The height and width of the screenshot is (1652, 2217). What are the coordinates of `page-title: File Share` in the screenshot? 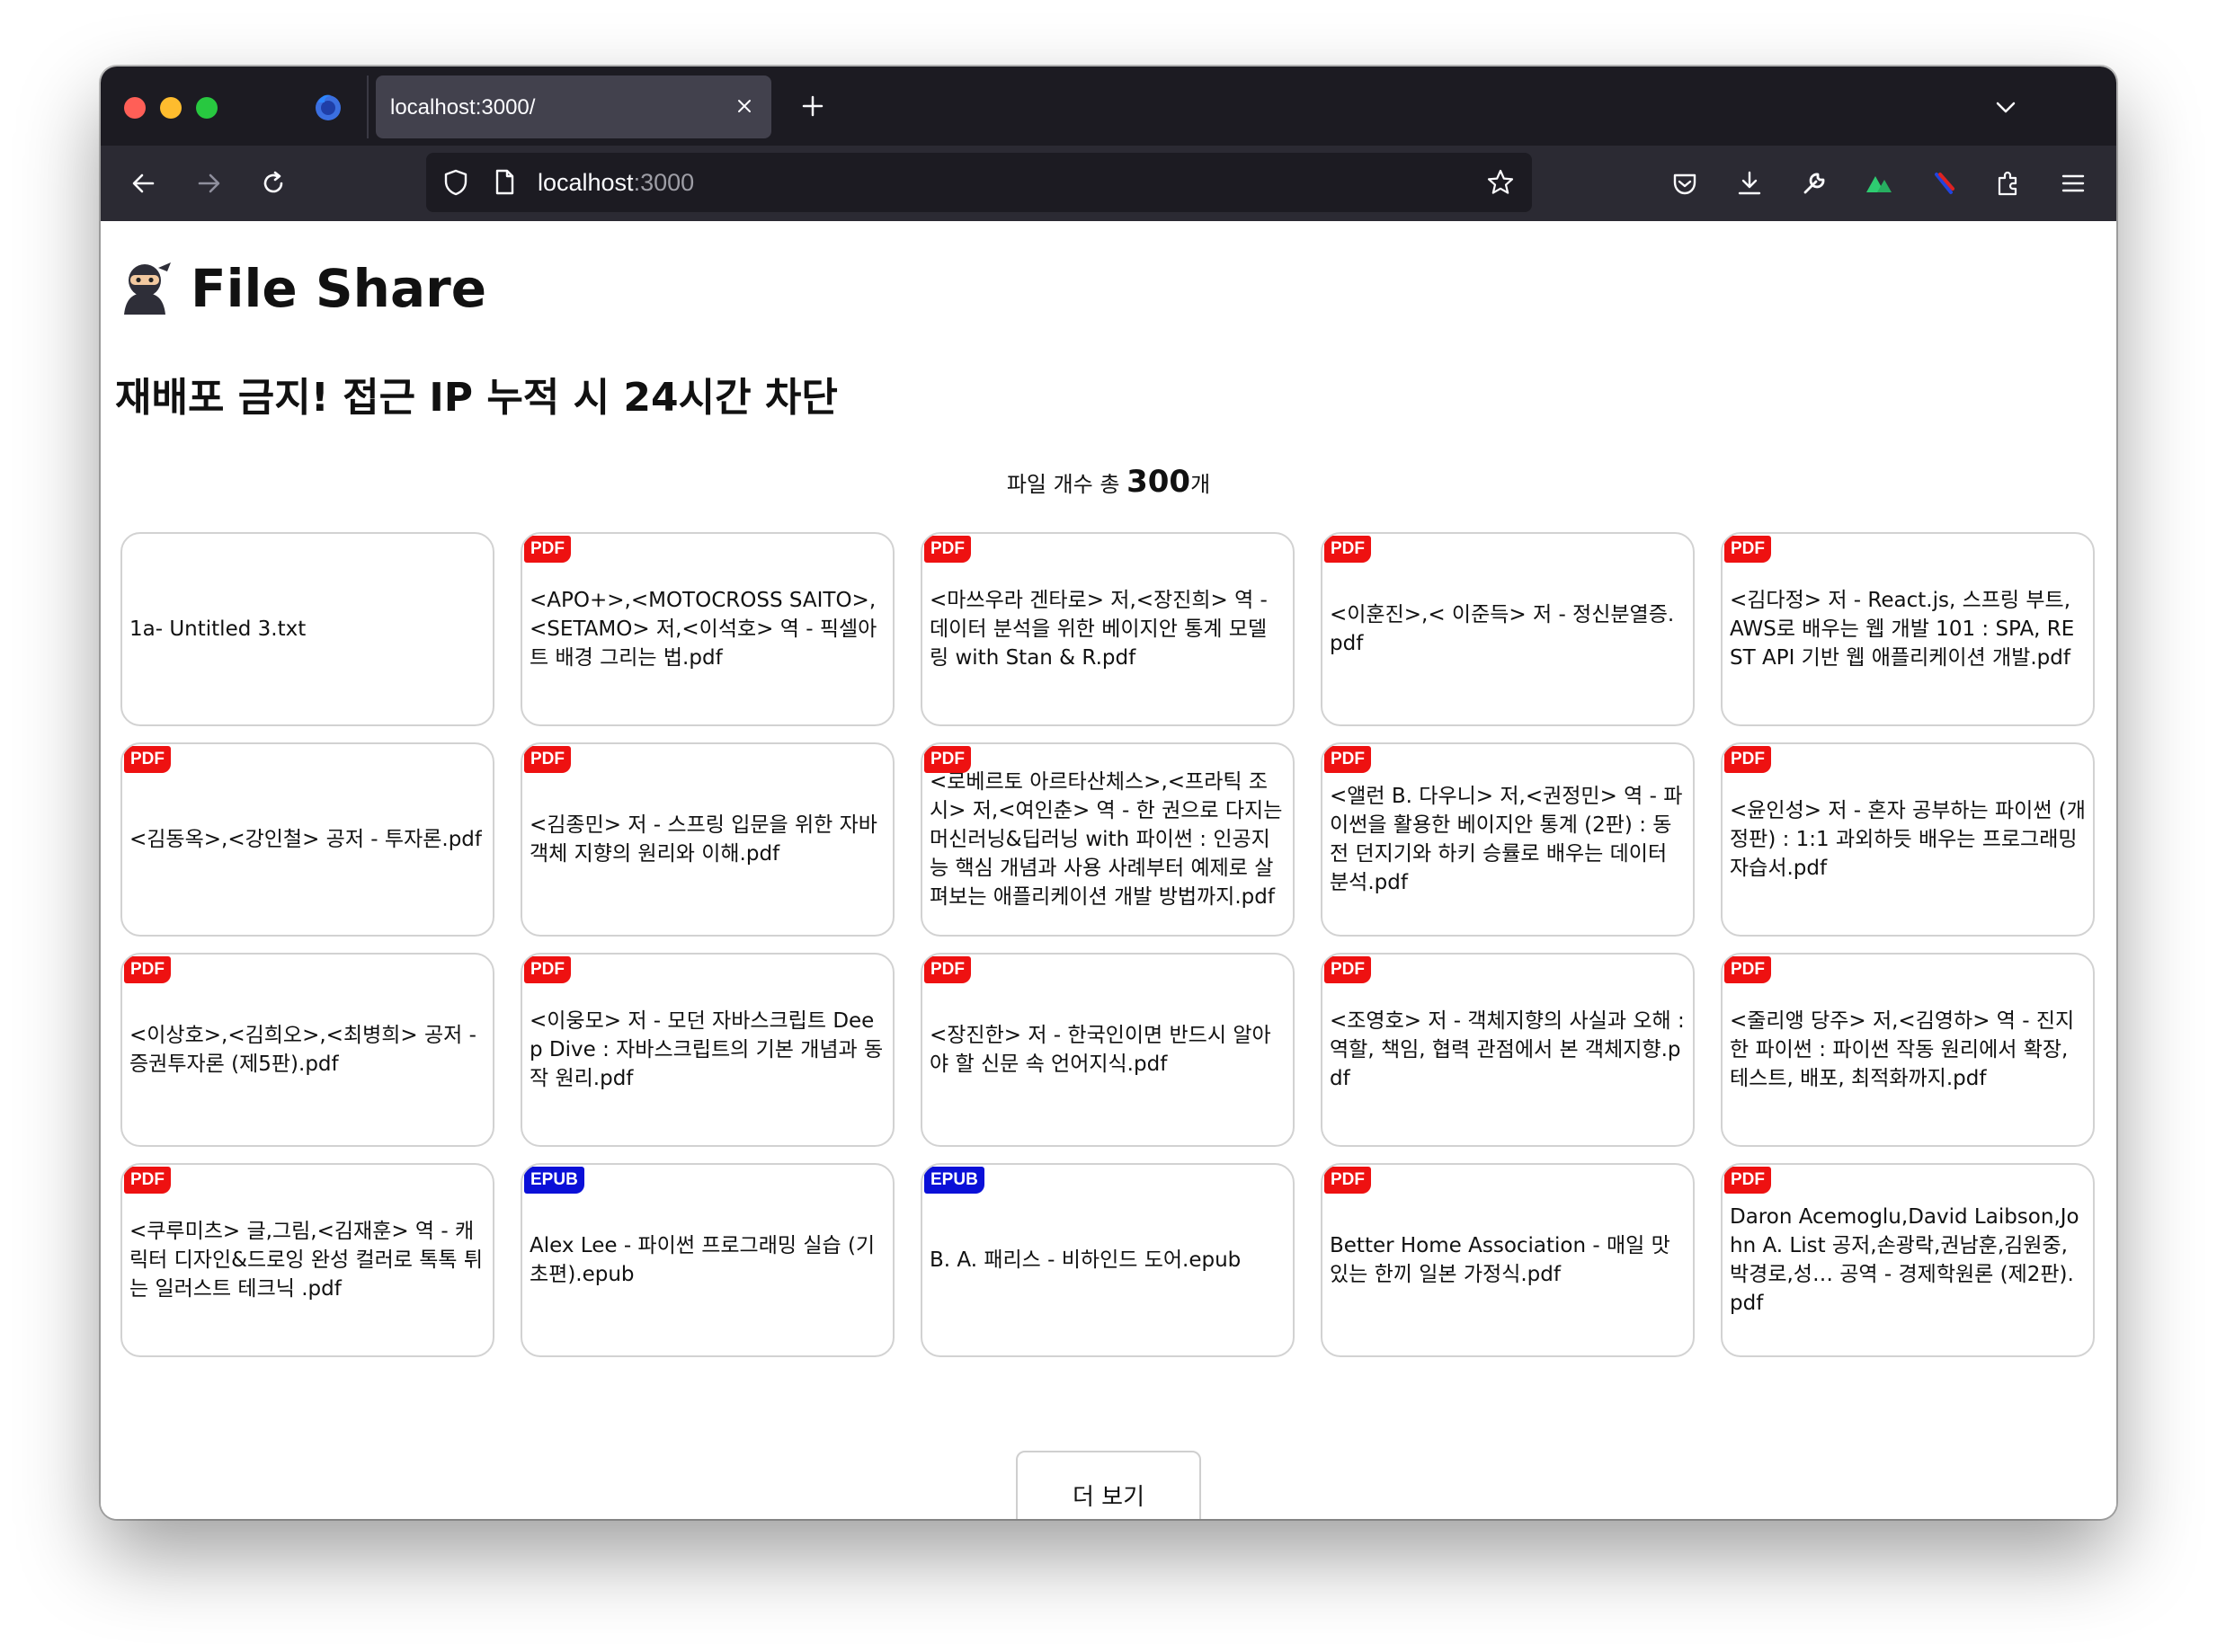 It's located at (339, 288).